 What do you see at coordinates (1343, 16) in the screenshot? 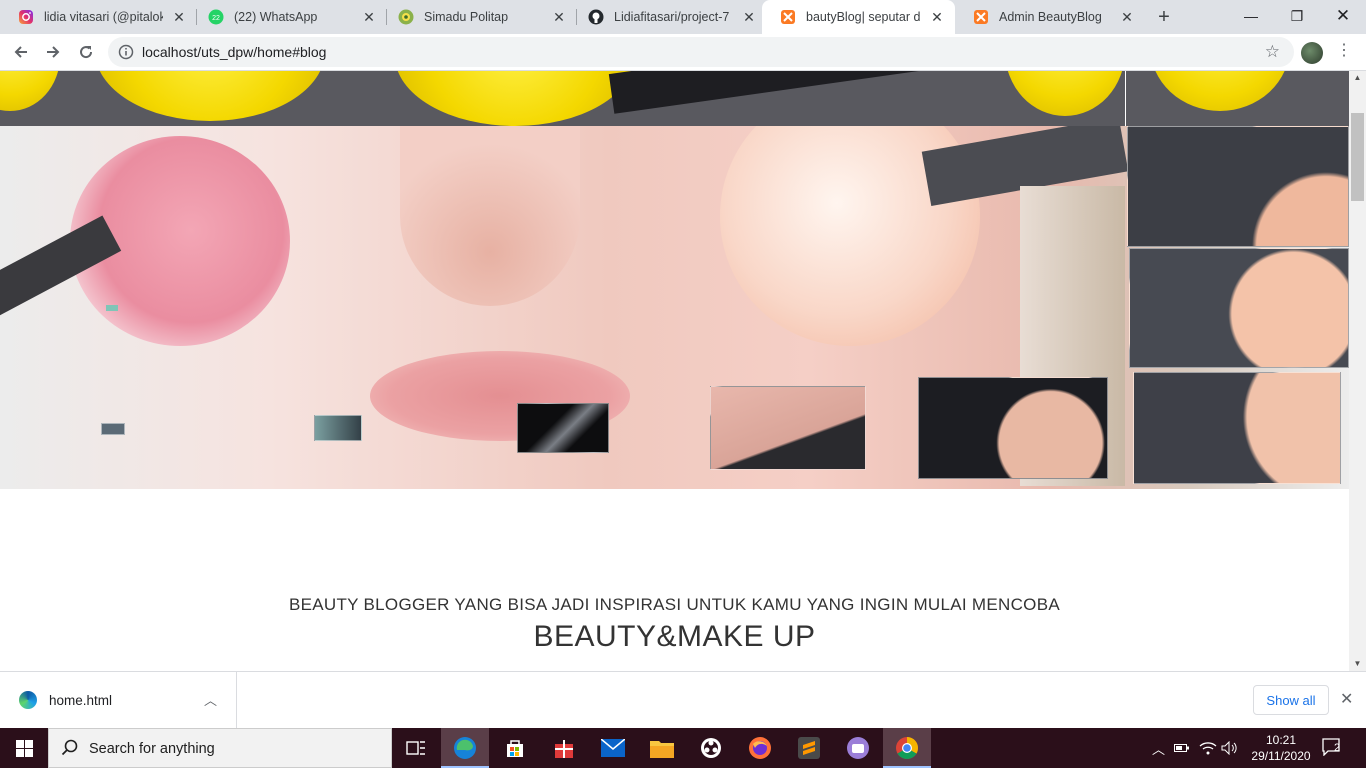
I see `close-window-button: ✕` at bounding box center [1343, 16].